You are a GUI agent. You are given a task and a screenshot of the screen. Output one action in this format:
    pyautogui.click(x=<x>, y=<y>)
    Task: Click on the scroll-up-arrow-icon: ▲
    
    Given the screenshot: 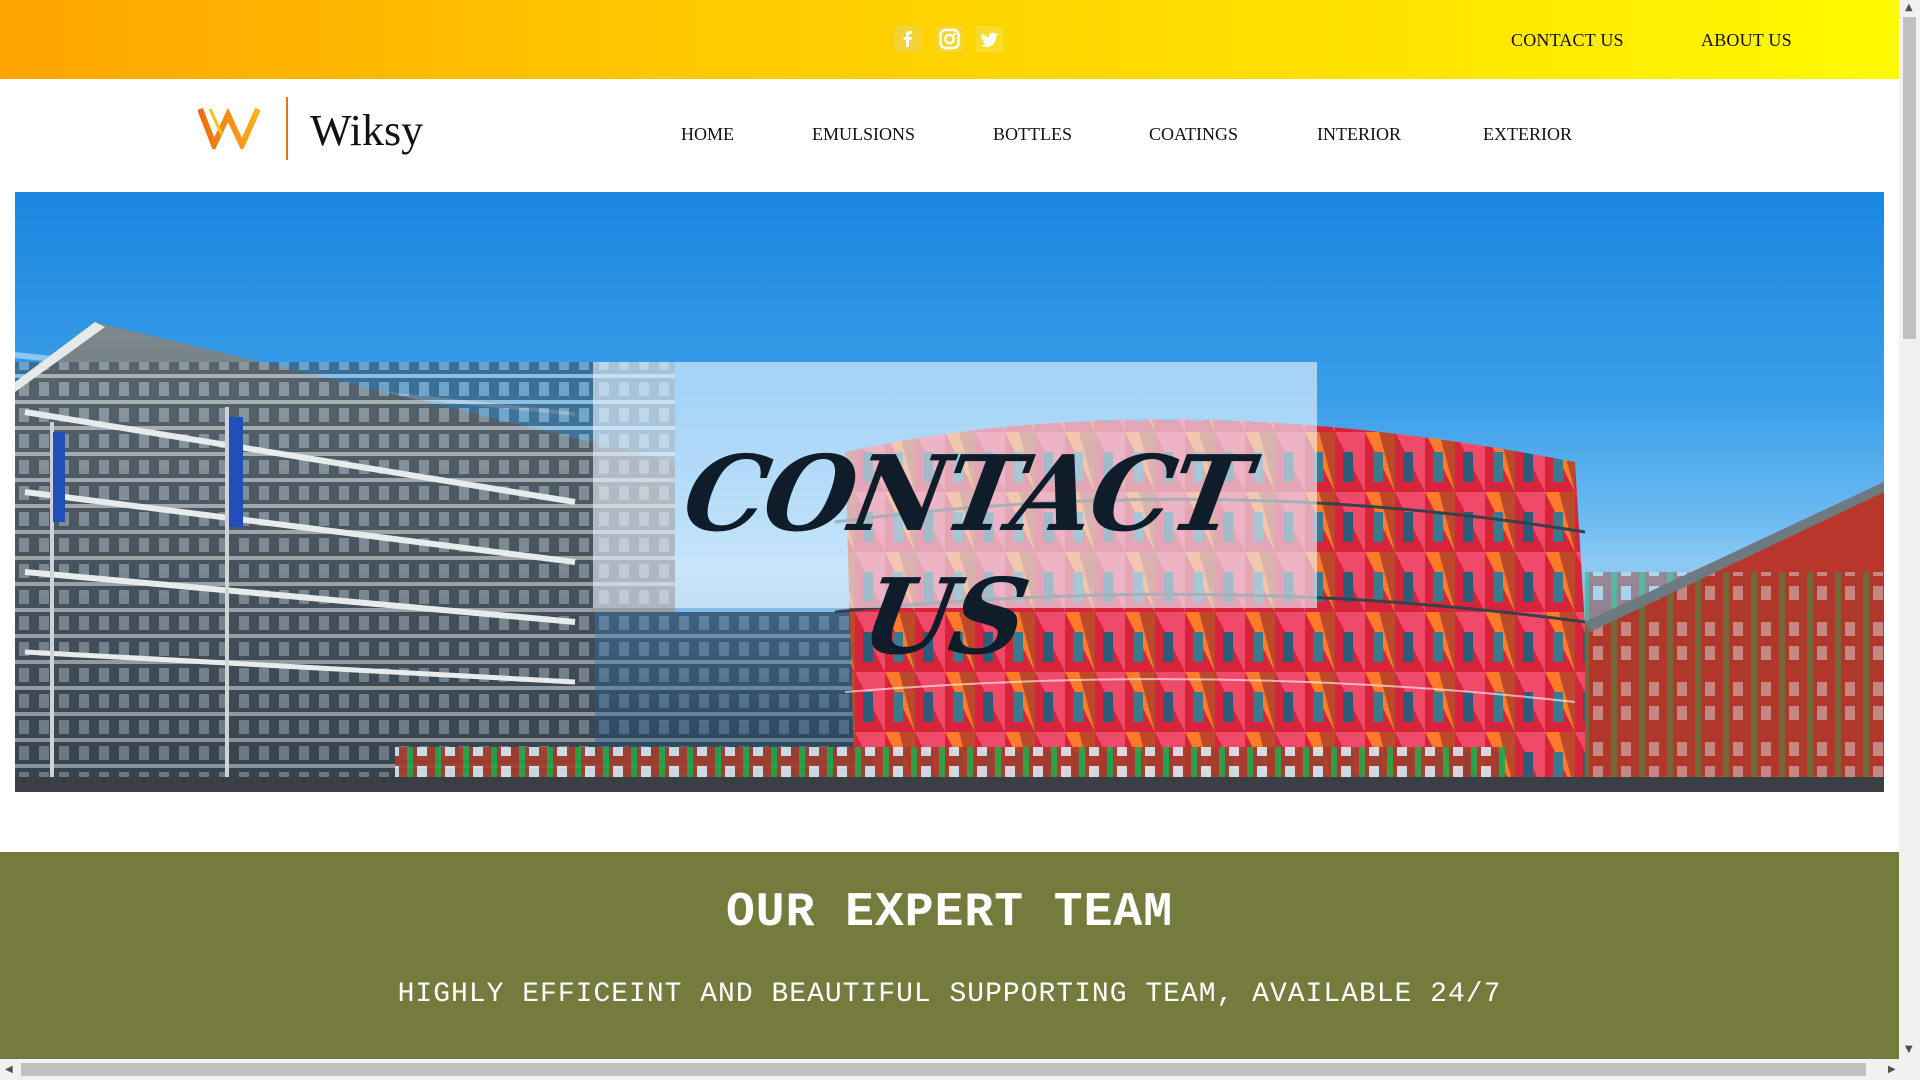 What is the action you would take?
    pyautogui.click(x=1909, y=8)
    